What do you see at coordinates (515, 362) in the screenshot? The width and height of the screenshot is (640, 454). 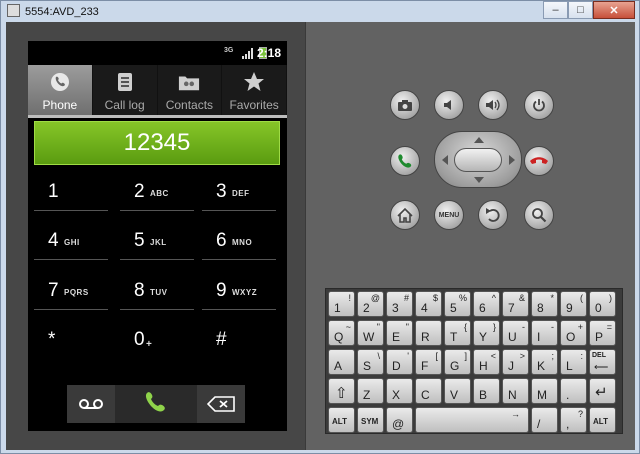 I see `key-j: J >` at bounding box center [515, 362].